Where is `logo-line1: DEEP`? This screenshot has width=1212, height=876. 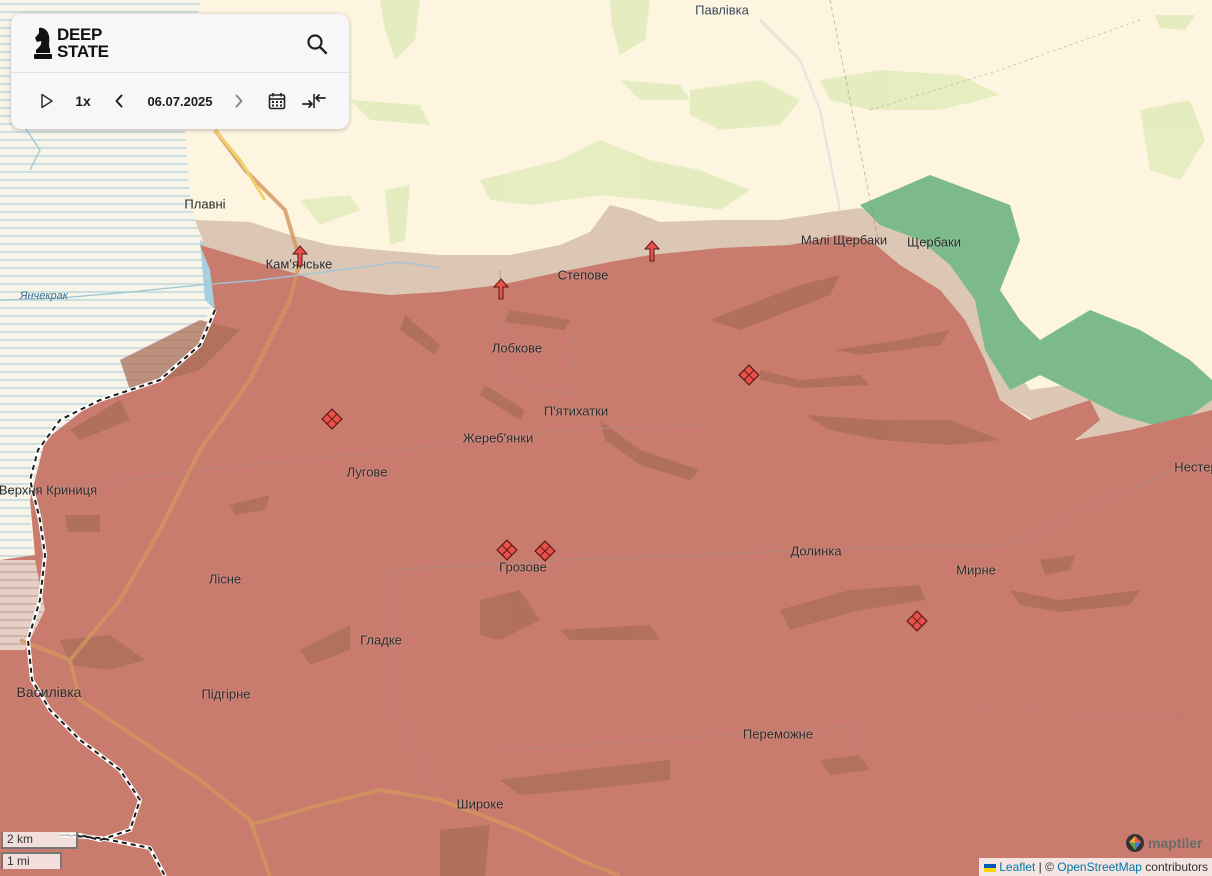
logo-line1: DEEP is located at coordinates (80, 34).